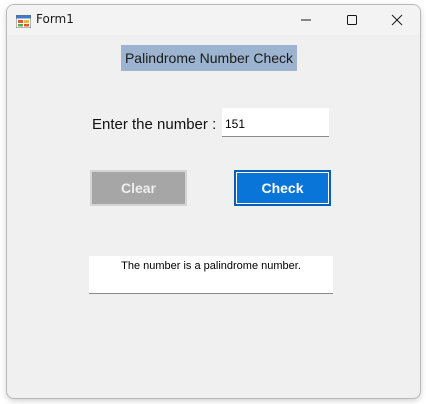 The image size is (426, 404). What do you see at coordinates (275, 122) in the screenshot?
I see `number-input` at bounding box center [275, 122].